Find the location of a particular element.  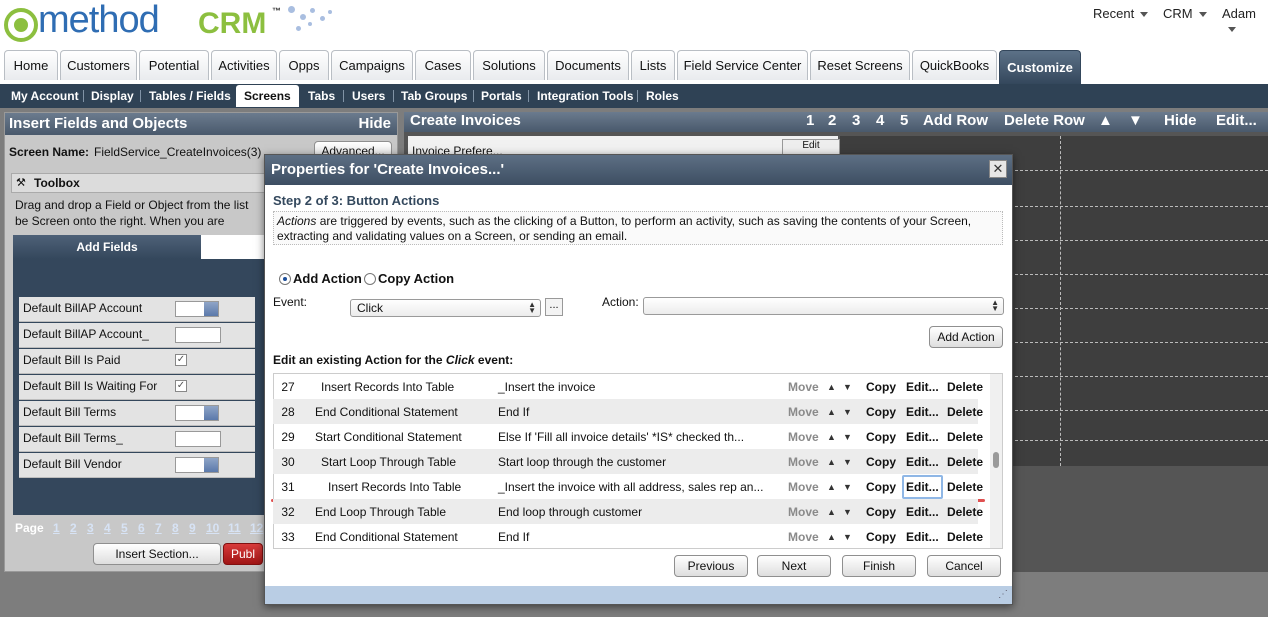

field-checkbox: ✓ is located at coordinates (181, 386).